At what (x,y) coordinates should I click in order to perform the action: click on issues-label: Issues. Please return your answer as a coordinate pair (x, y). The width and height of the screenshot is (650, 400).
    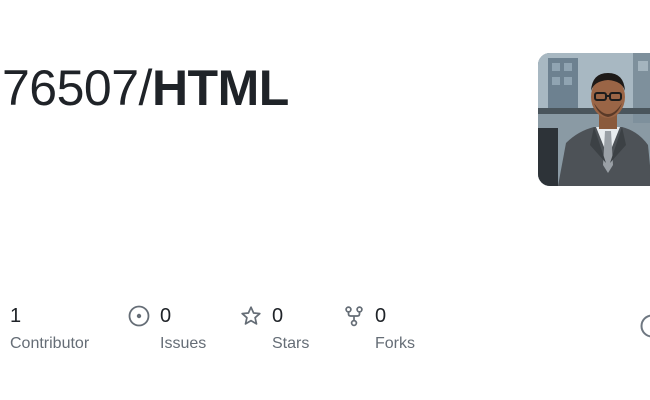
    Looking at the image, I should click on (183, 343).